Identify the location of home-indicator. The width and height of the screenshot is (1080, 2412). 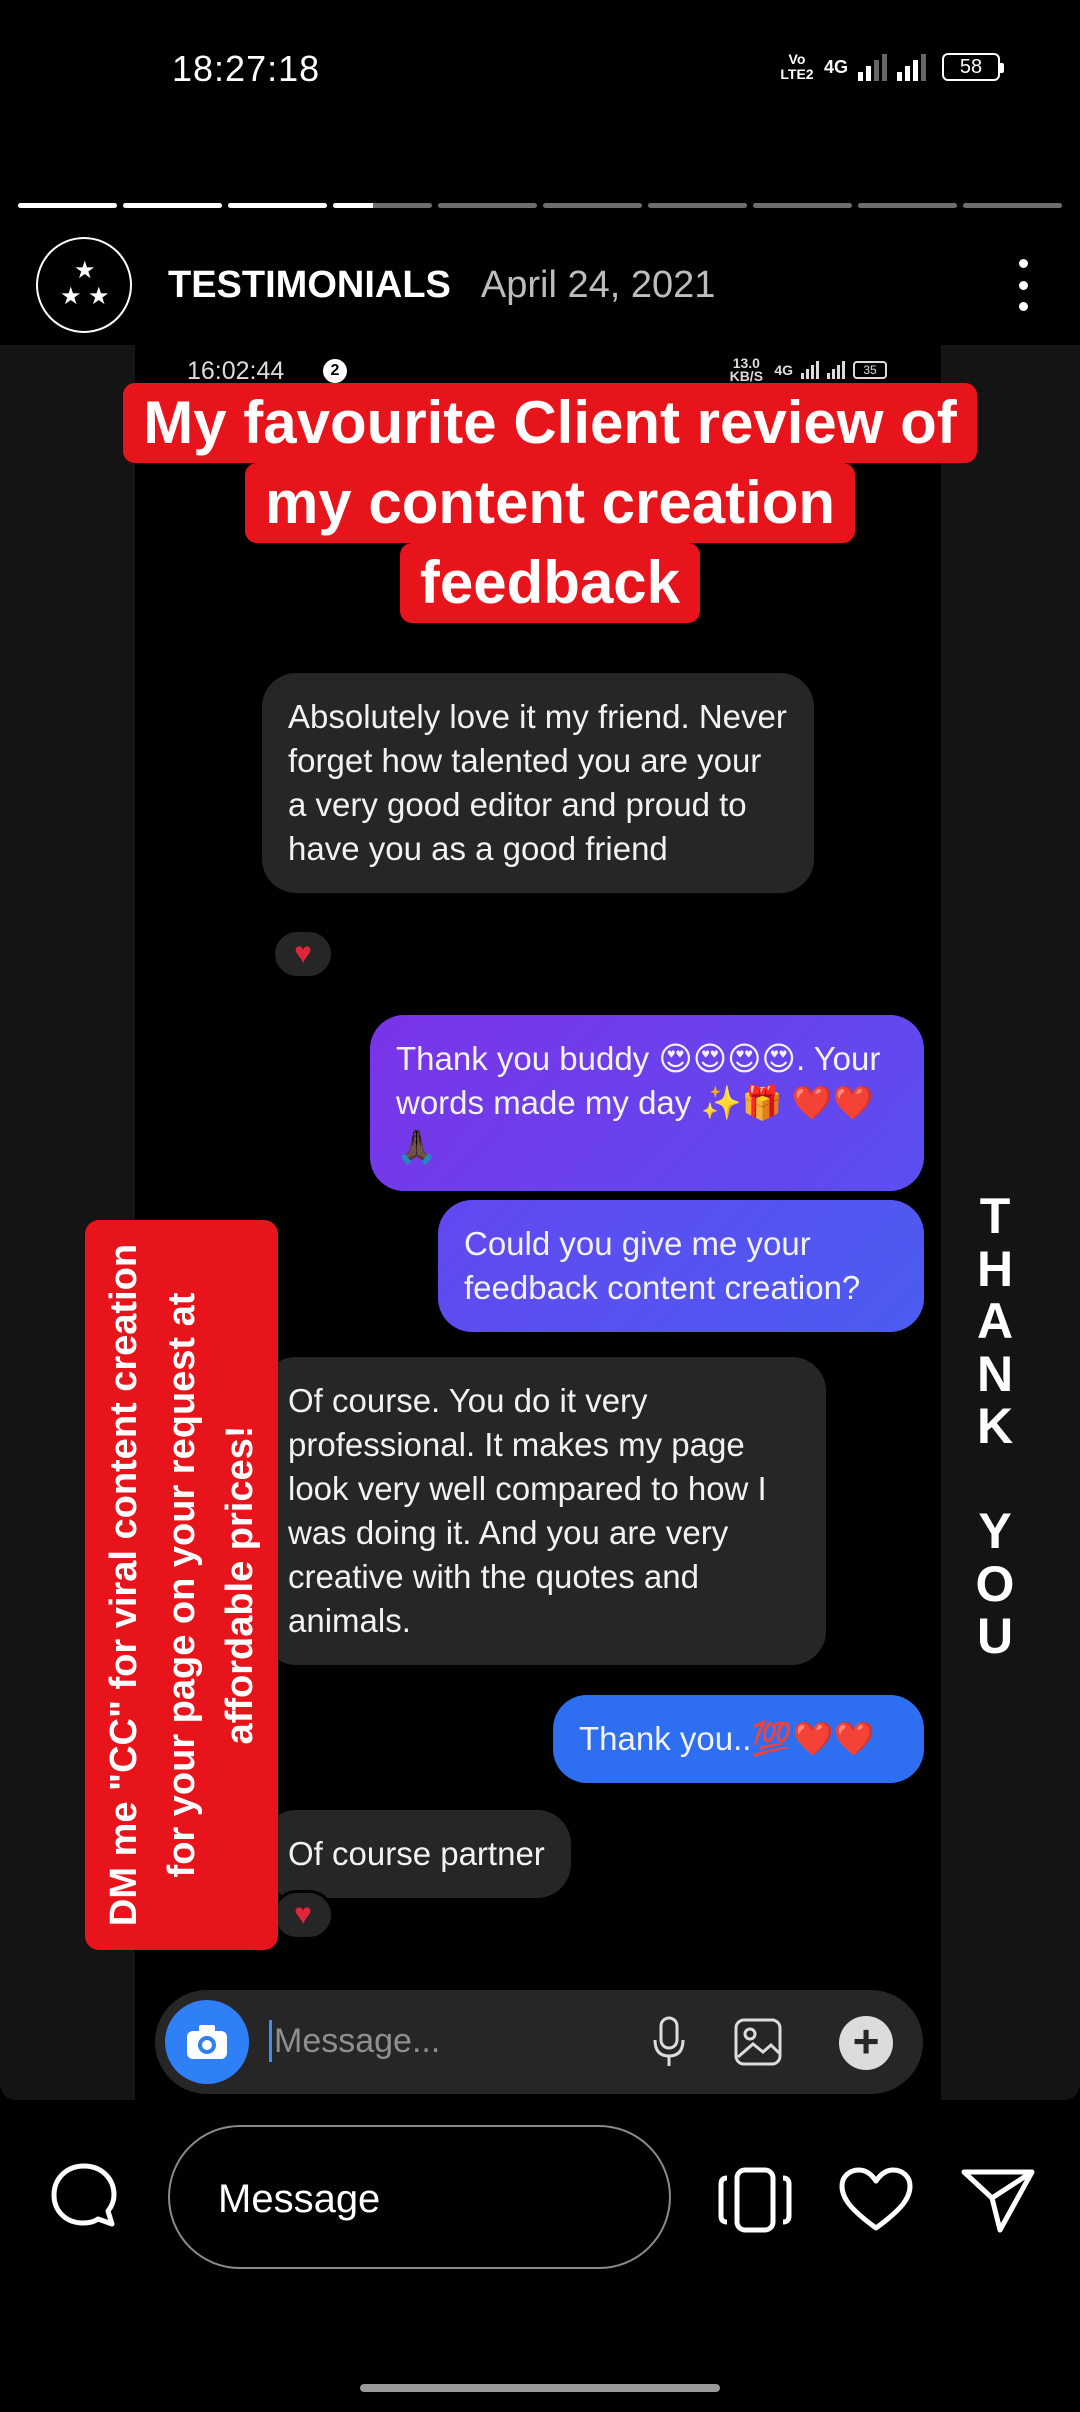
(540, 2388).